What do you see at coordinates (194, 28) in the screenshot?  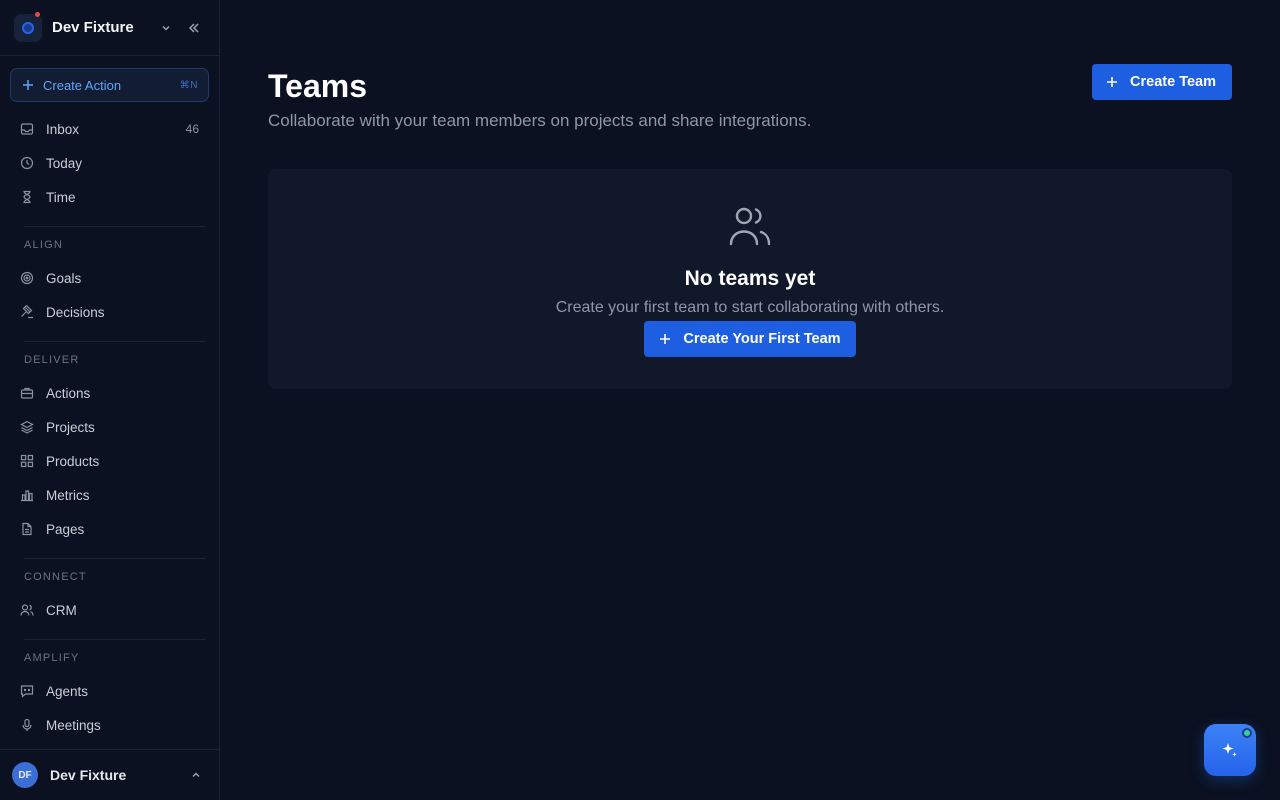 I see `collapse-sidebar-icon` at bounding box center [194, 28].